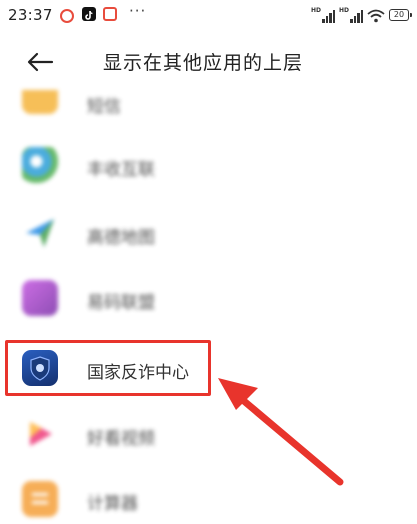 Image resolution: width=417 pixels, height=524 pixels. I want to click on signal-2-icon: HD, so click(351, 15).